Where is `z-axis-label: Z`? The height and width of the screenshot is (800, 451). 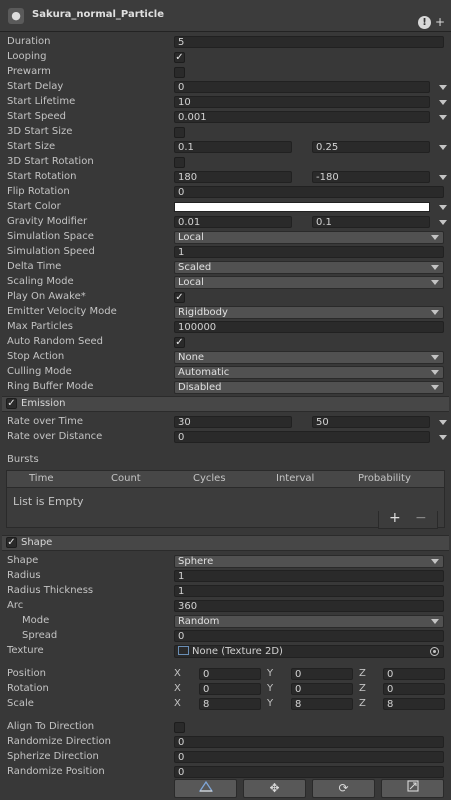
z-axis-label: Z is located at coordinates (362, 673).